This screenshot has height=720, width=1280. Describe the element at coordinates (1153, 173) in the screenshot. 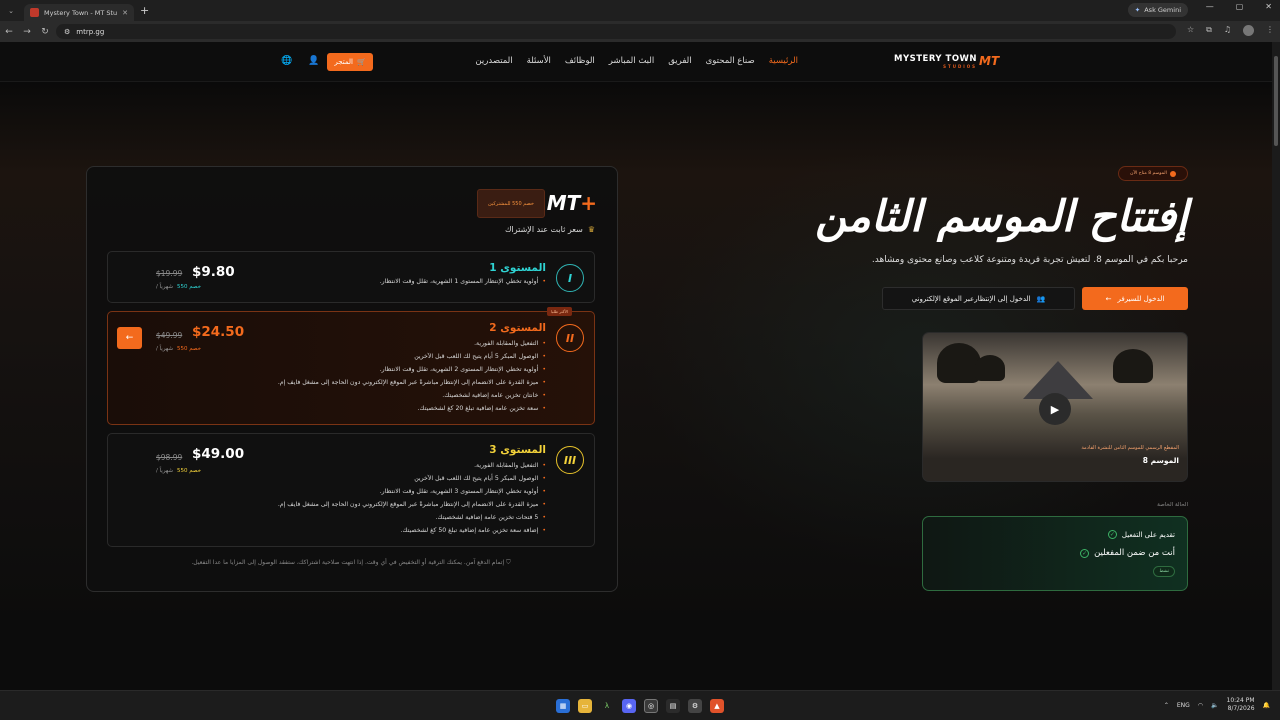

I see `season-tag: الموسم 8 متاح الآن` at that location.